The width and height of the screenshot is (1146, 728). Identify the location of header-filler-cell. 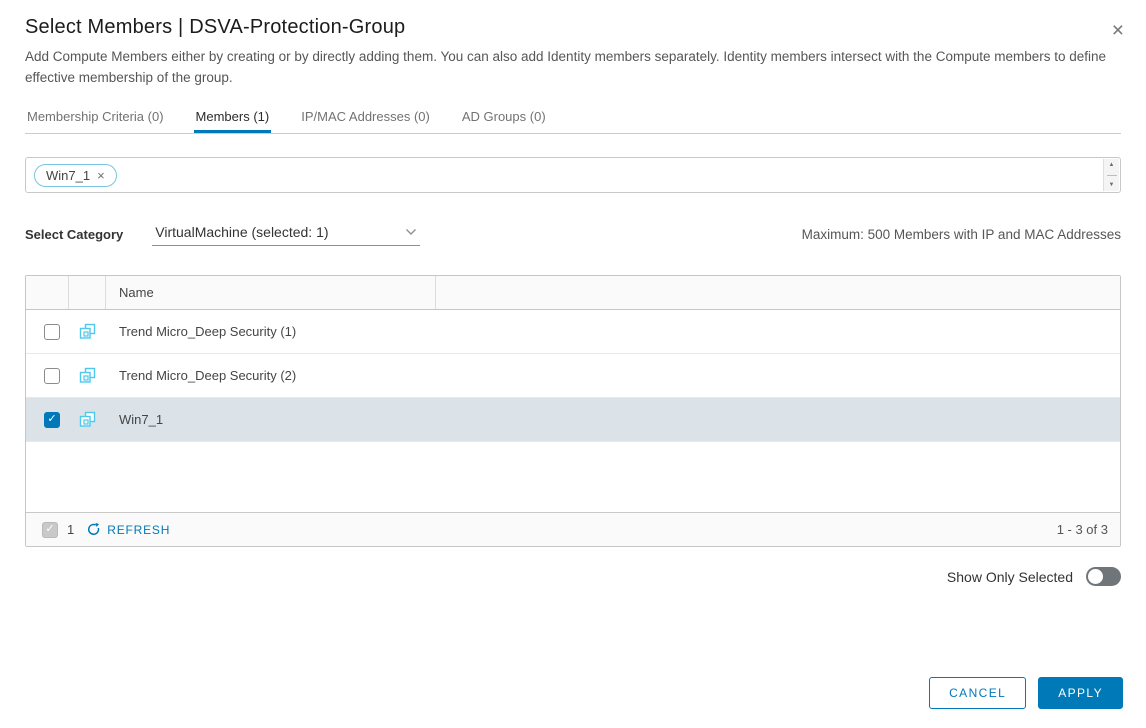
(778, 292).